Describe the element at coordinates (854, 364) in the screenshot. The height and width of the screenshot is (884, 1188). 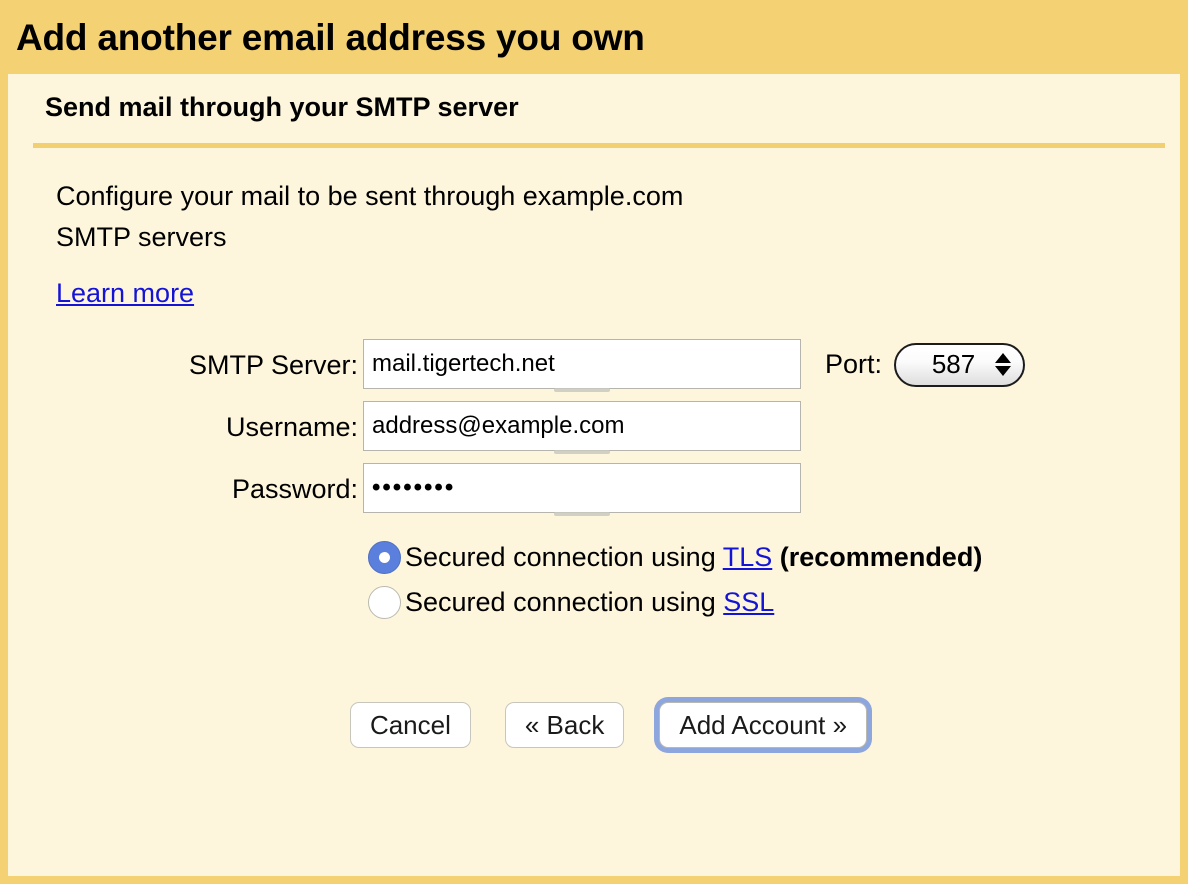
I see `port-label: Port:` at that location.